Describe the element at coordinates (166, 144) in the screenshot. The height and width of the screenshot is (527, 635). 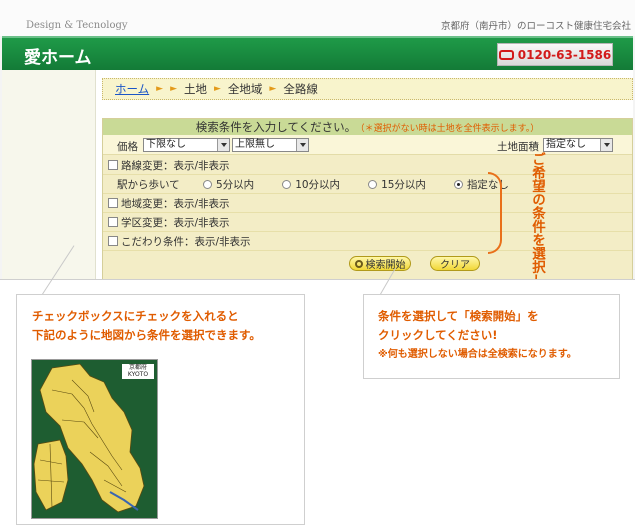
I see `price-min-value: 下限なし` at that location.